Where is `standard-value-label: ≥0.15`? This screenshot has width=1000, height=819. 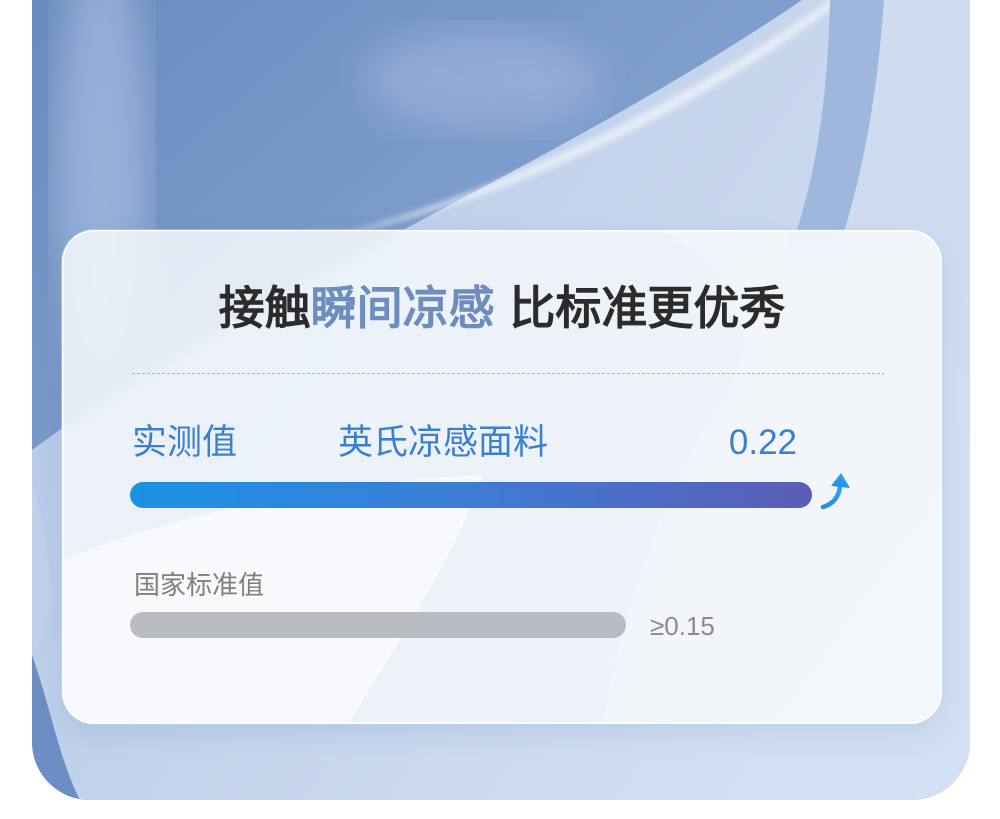 standard-value-label: ≥0.15 is located at coordinates (682, 626).